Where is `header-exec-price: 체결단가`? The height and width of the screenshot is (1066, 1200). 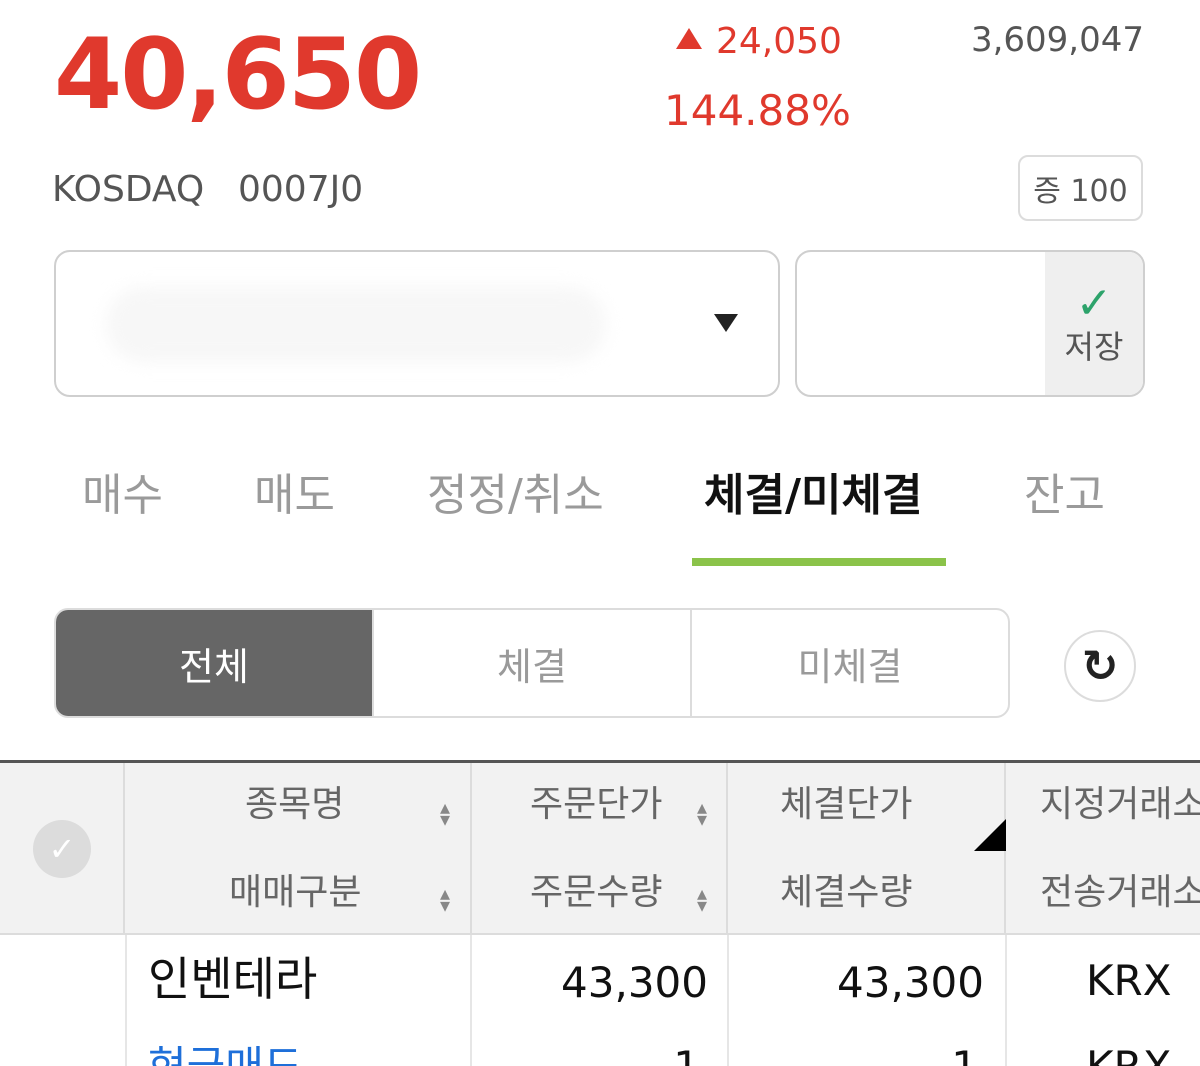 header-exec-price: 체결단가 is located at coordinates (846, 804).